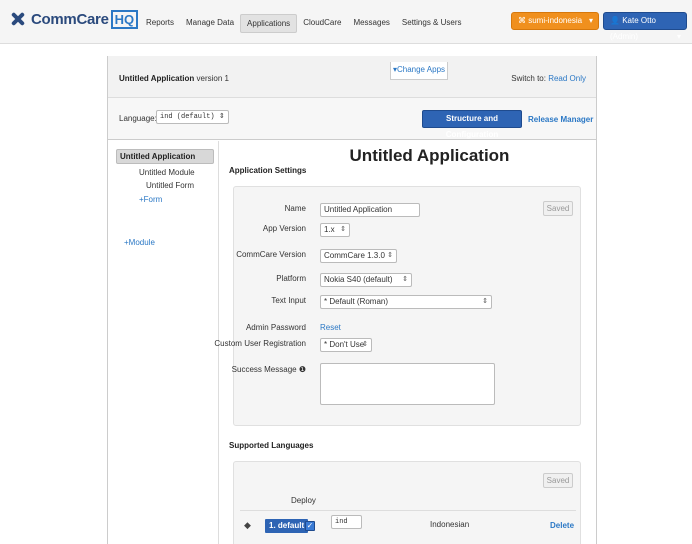 The width and height of the screenshot is (692, 544). I want to click on add-module-label: Module, so click(141, 242).